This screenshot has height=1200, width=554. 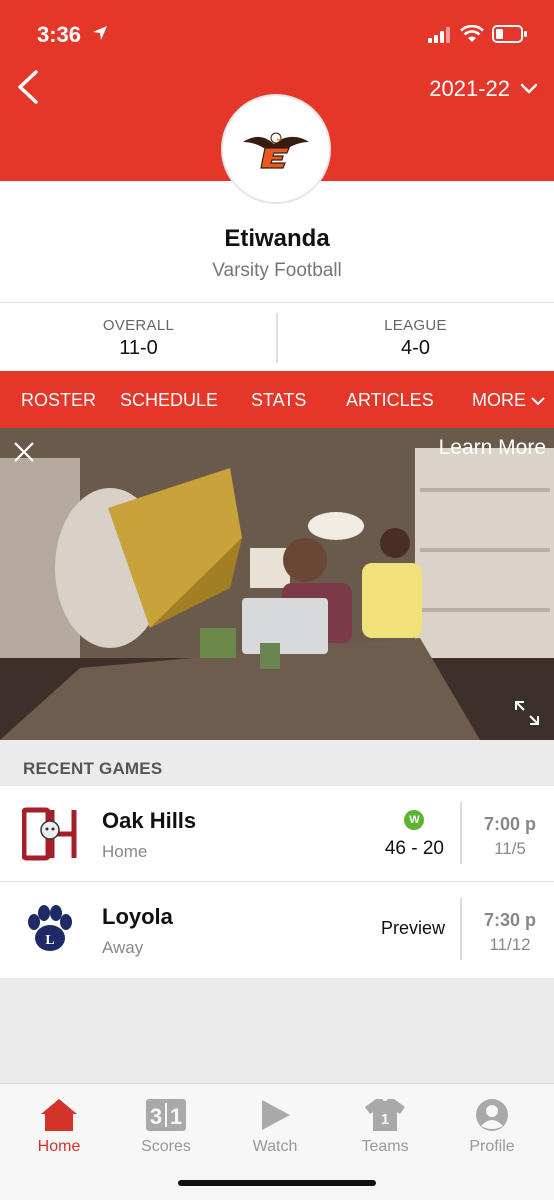 I want to click on game-time-value: 7:30 p, so click(x=509, y=920).